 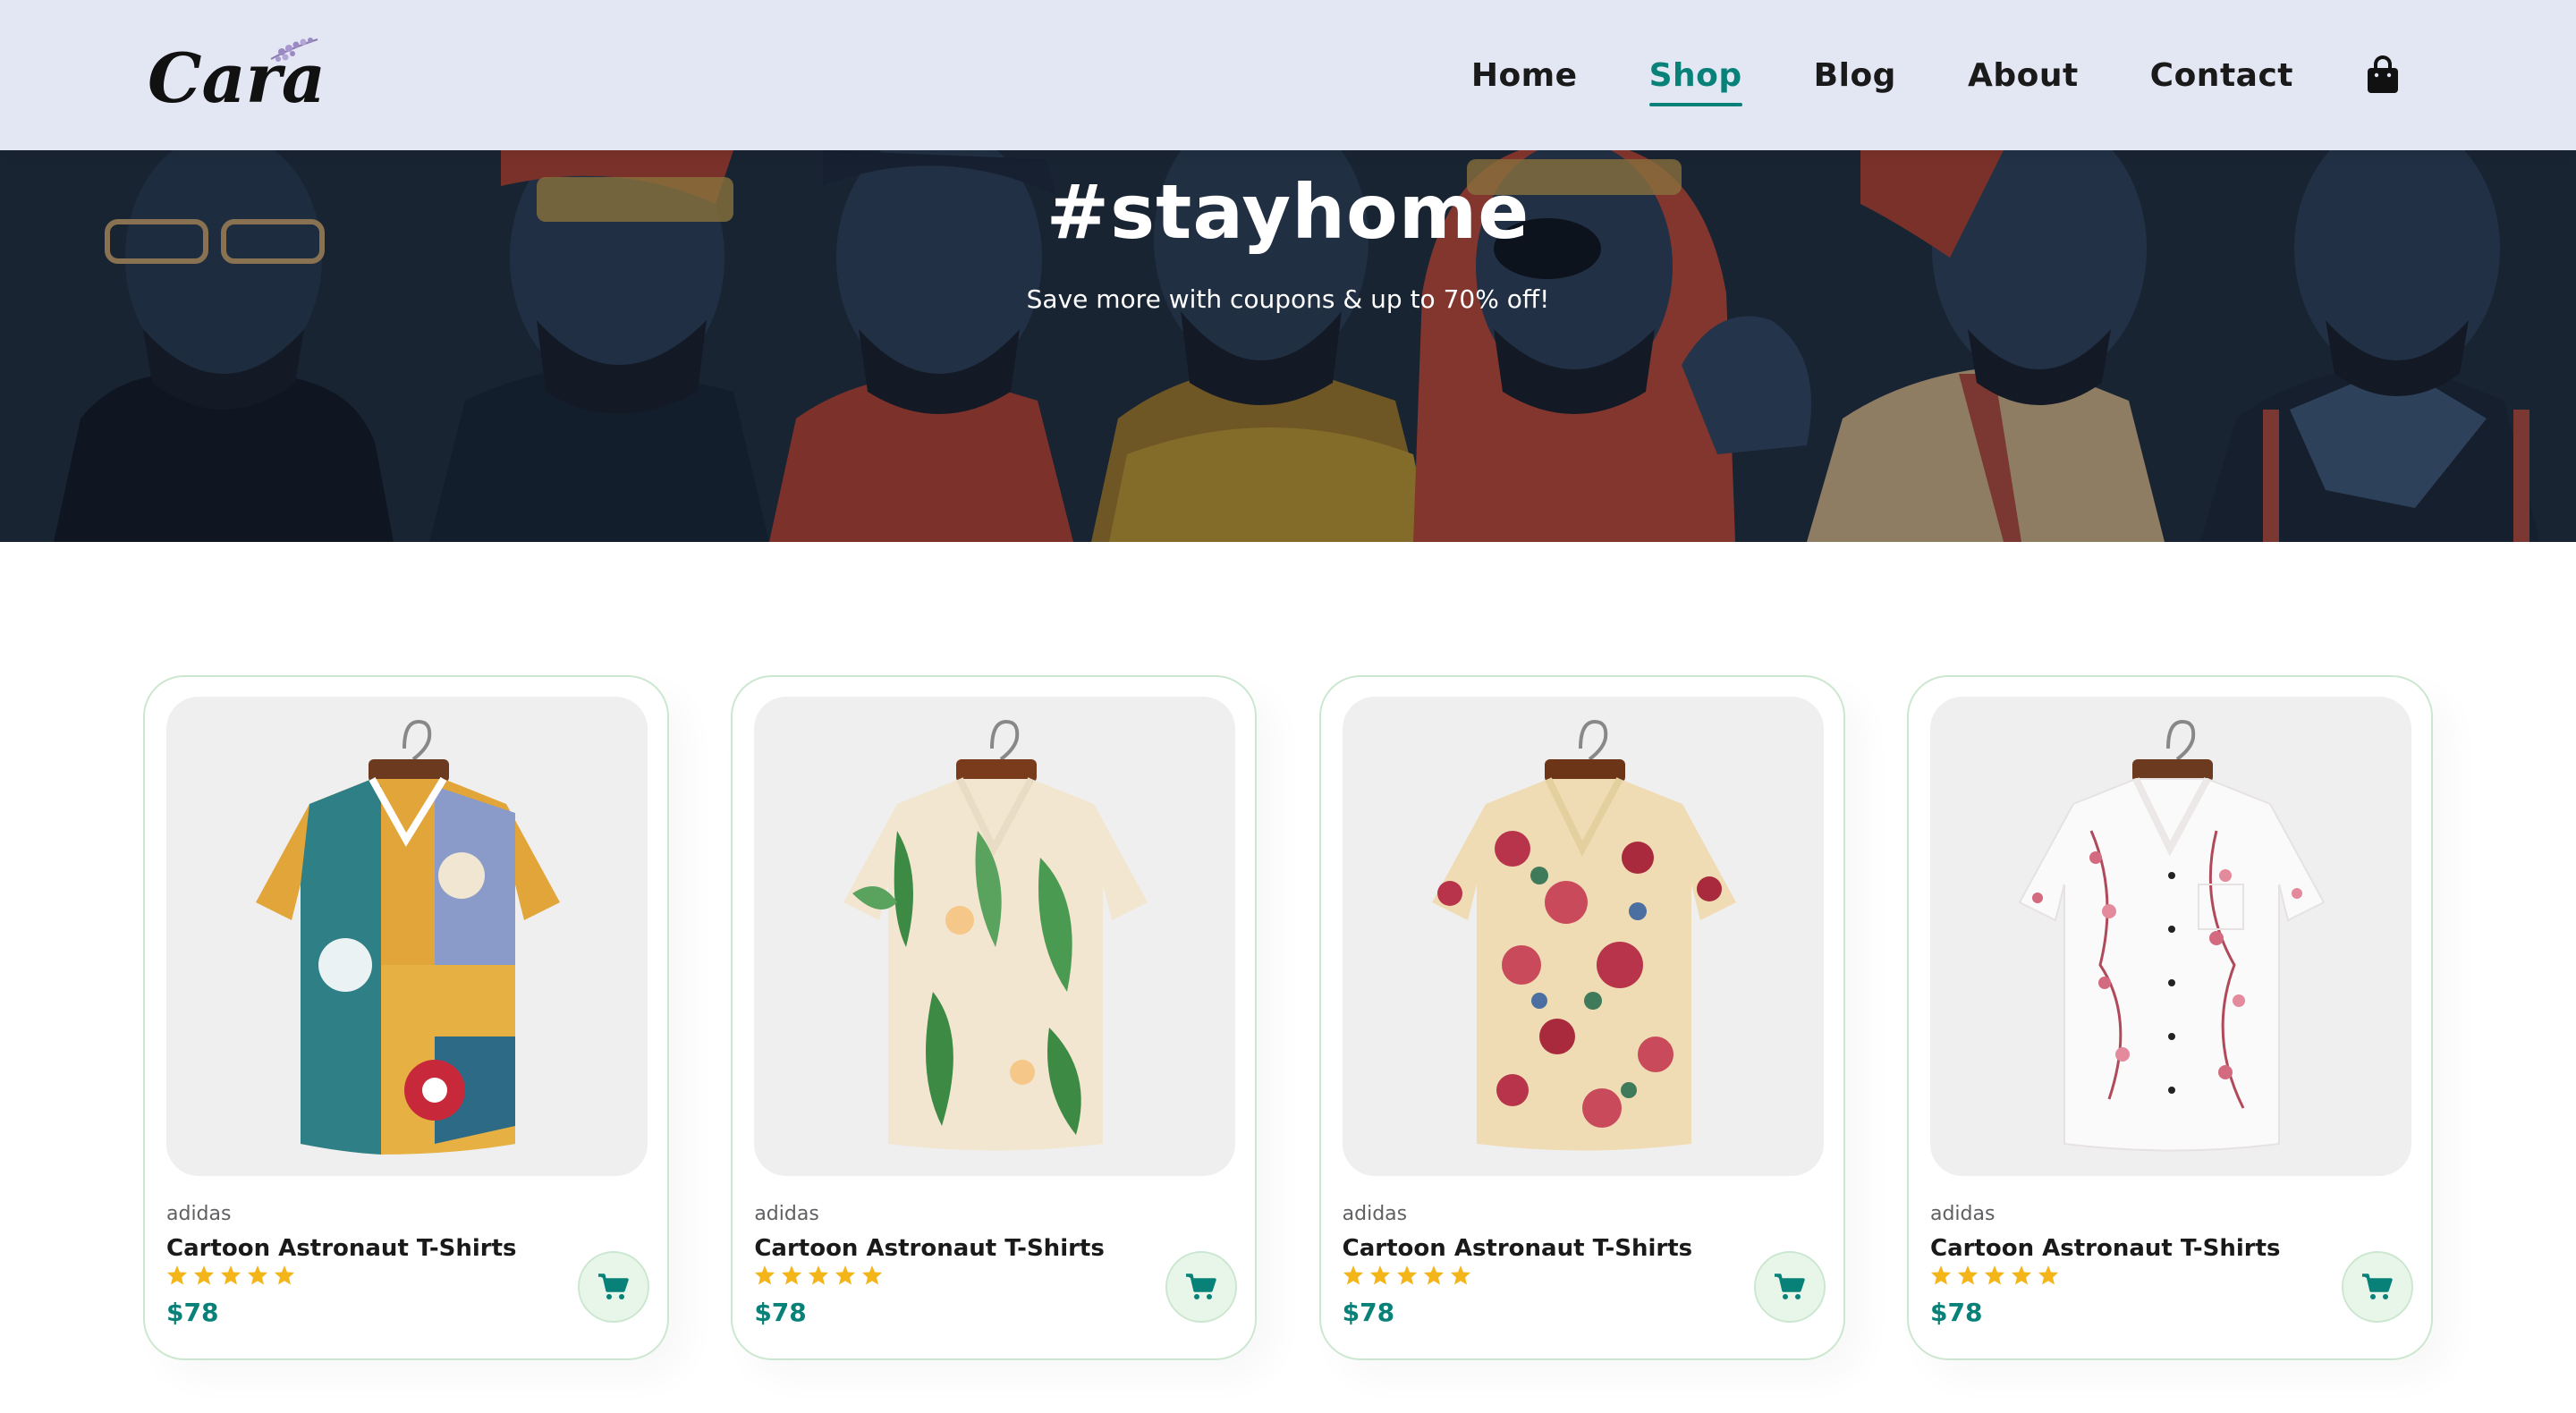 What do you see at coordinates (1695, 81) in the screenshot?
I see `nav-shop: Shop` at bounding box center [1695, 81].